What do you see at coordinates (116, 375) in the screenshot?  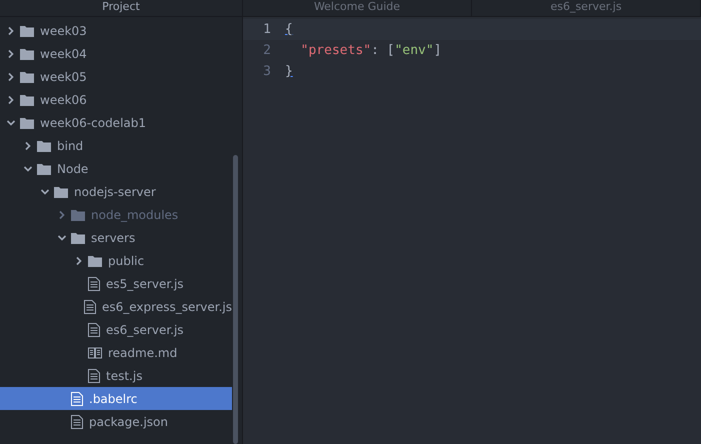 I see `file-item: test.js` at bounding box center [116, 375].